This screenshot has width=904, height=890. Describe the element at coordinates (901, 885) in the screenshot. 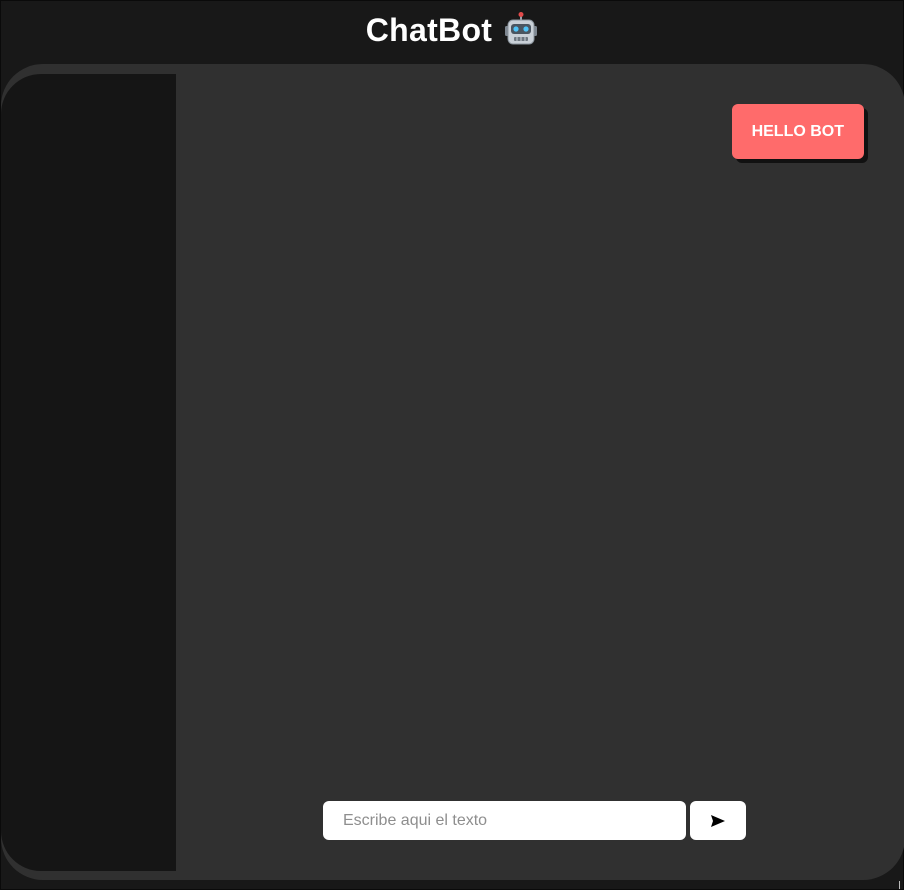

I see `resize-handle` at that location.